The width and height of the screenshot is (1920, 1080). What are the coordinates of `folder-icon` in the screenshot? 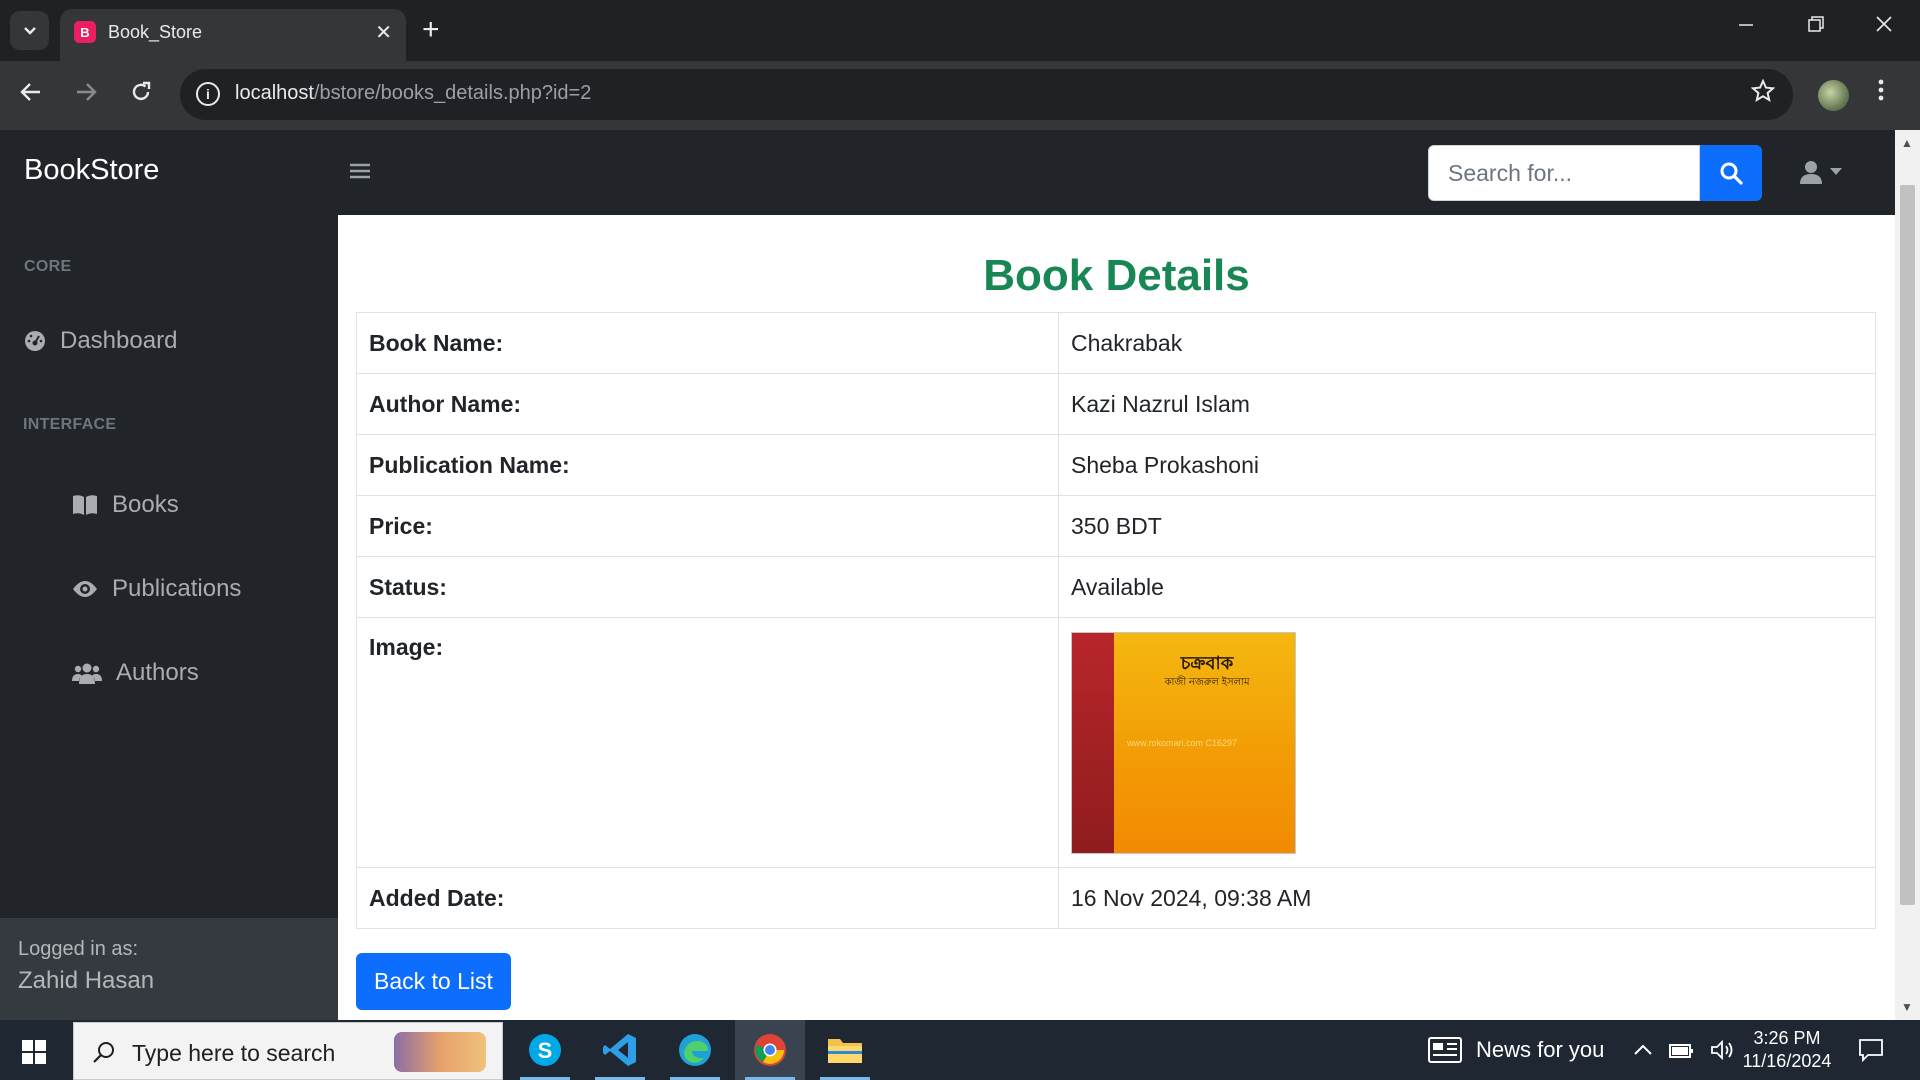 It's located at (845, 1051).